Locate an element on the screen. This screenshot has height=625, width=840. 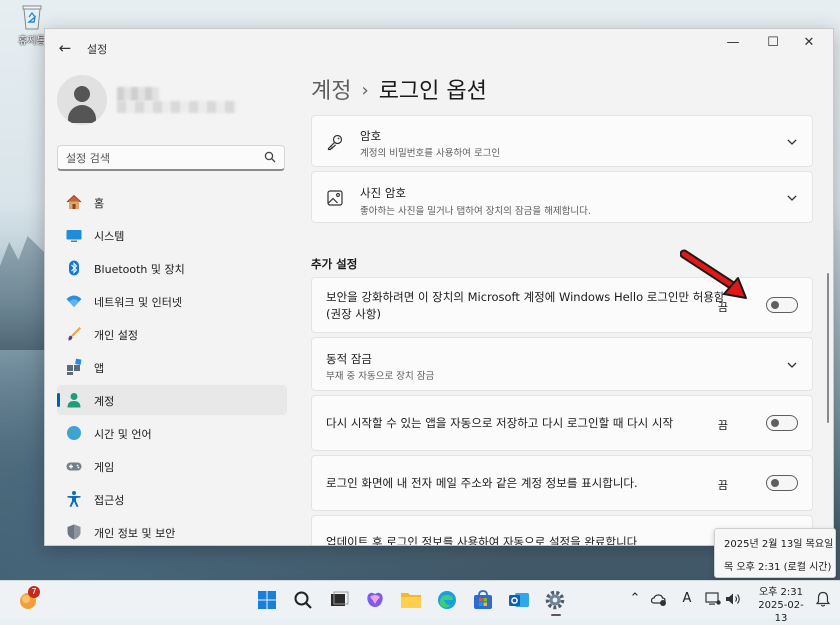
tooltip-date: 2025년 2월 13일 목요일 is located at coordinates (779, 544).